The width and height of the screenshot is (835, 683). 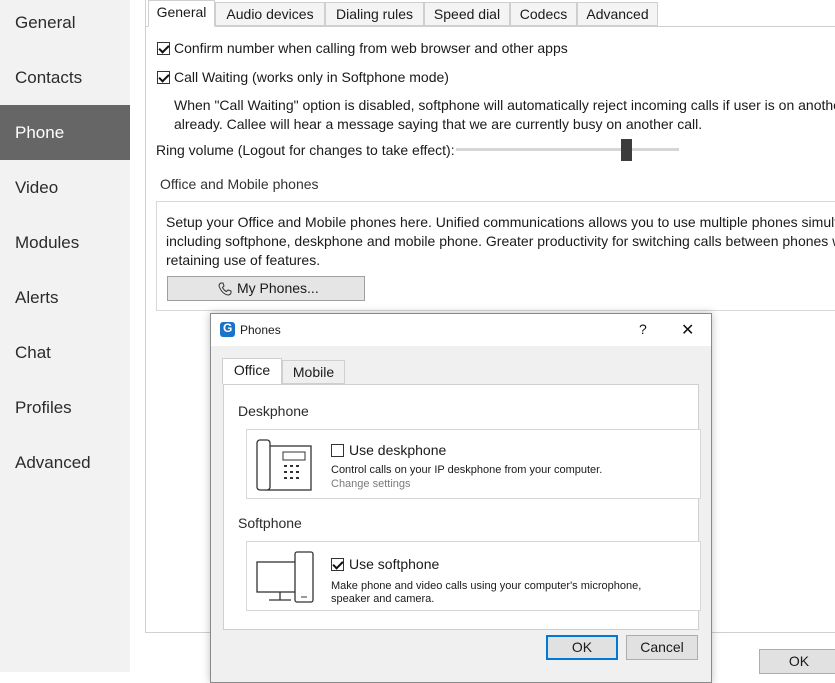 I want to click on sidebar-item-general: General, so click(x=65, y=25).